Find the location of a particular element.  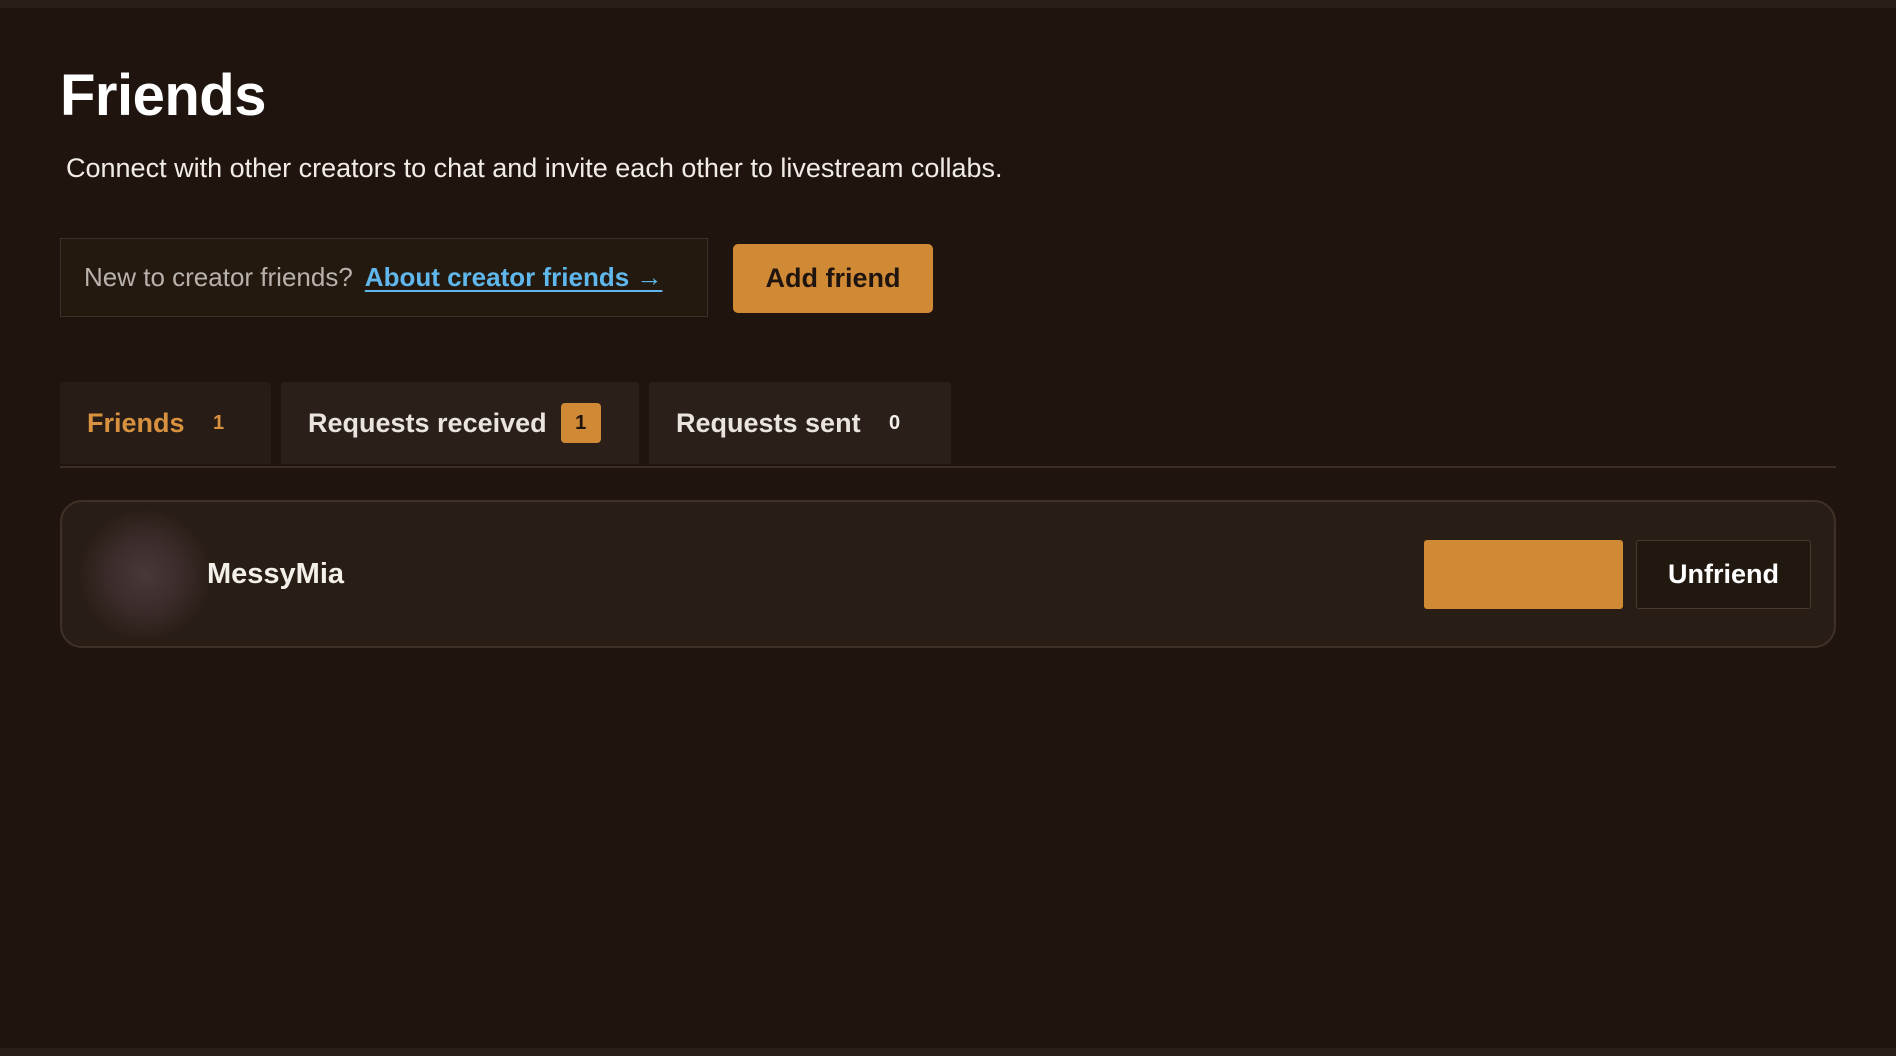

add-friend-button: Add friend is located at coordinates (833, 278).